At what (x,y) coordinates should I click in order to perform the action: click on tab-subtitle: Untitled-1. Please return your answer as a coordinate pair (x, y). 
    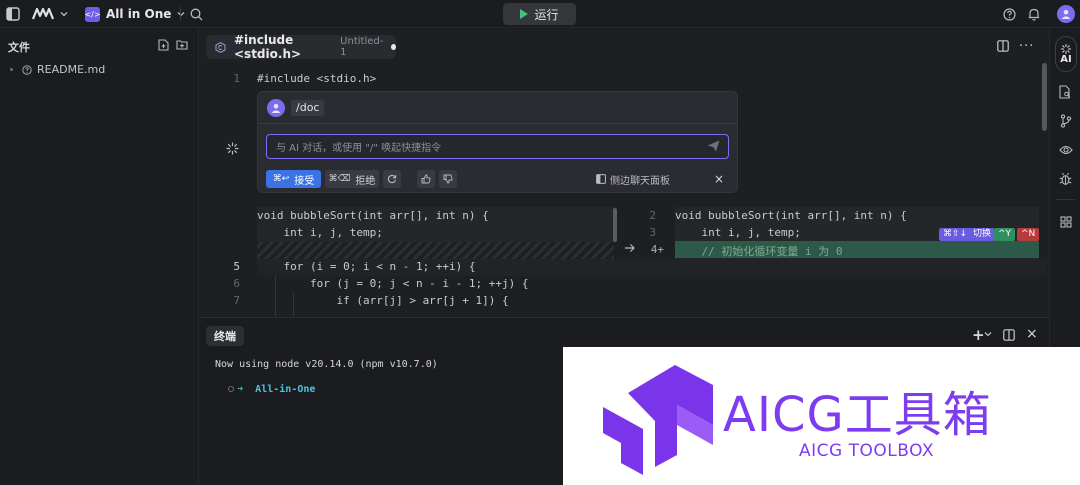
    Looking at the image, I should click on (362, 47).